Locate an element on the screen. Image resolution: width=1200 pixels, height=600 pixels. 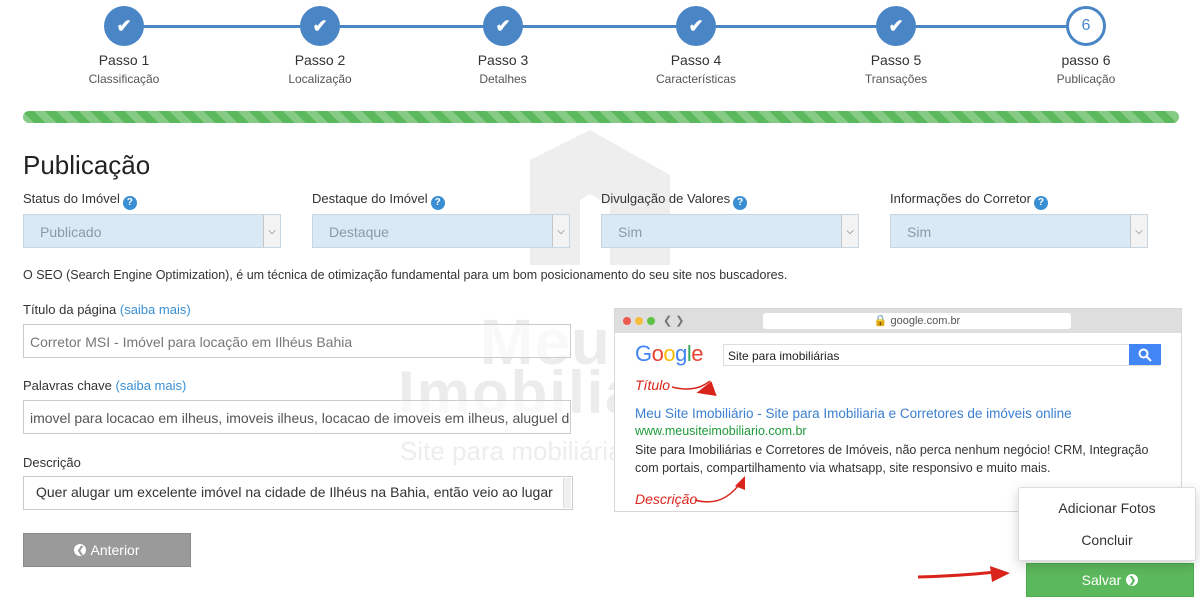
step-6: 6 passo 6 Publicação is located at coordinates (1086, 46).